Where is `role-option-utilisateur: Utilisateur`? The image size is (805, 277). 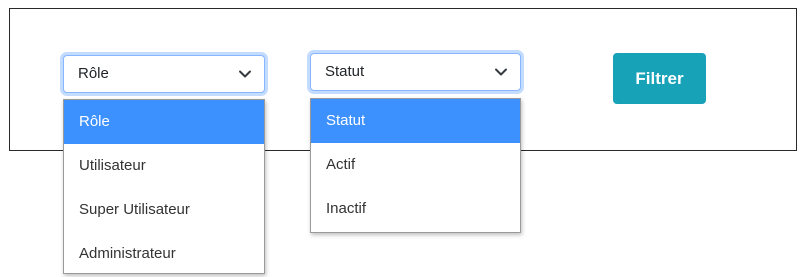
role-option-utilisateur: Utilisateur is located at coordinates (164, 166).